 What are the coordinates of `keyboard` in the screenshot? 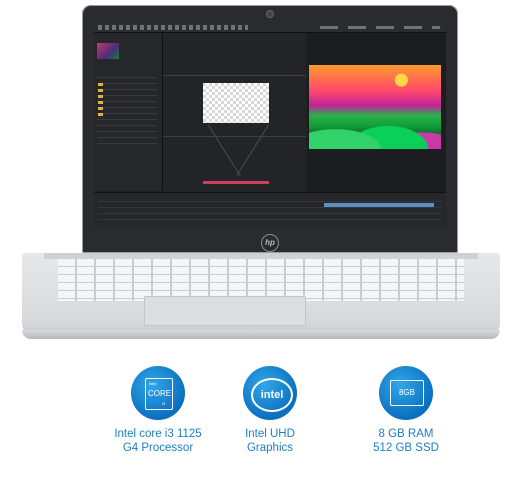 It's located at (261, 280).